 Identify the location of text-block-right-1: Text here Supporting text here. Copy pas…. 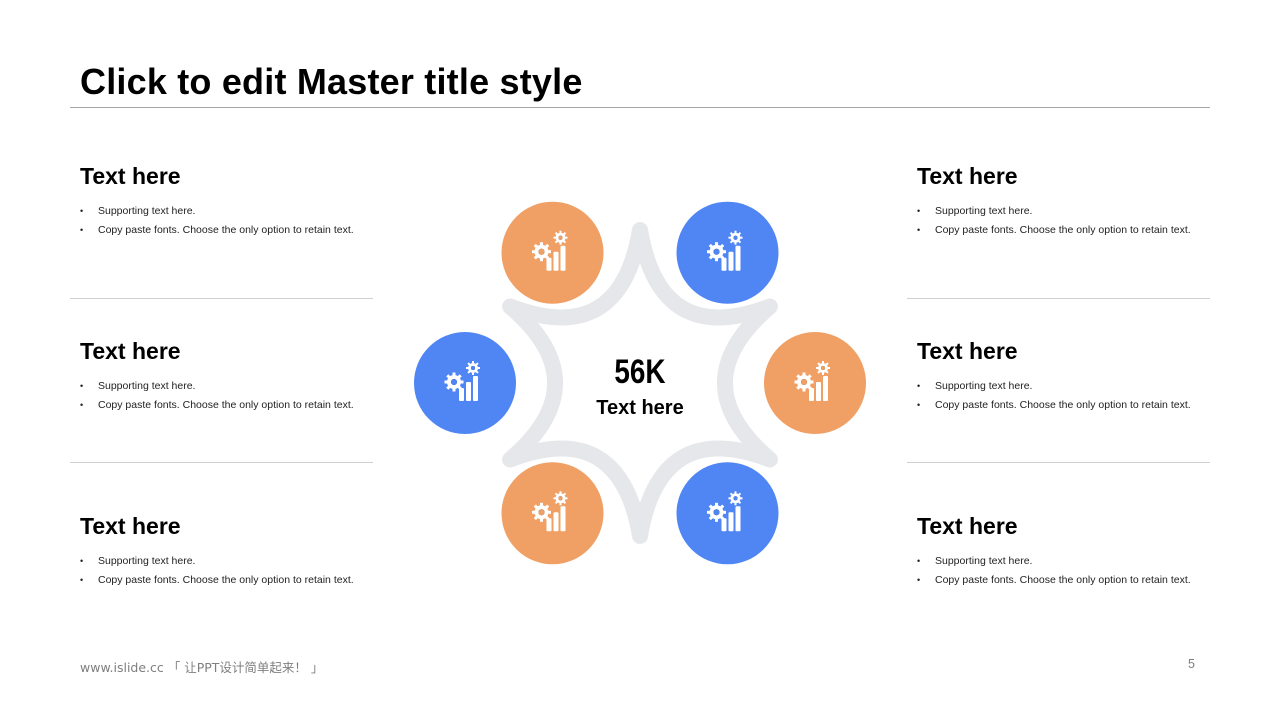
(1067, 201).